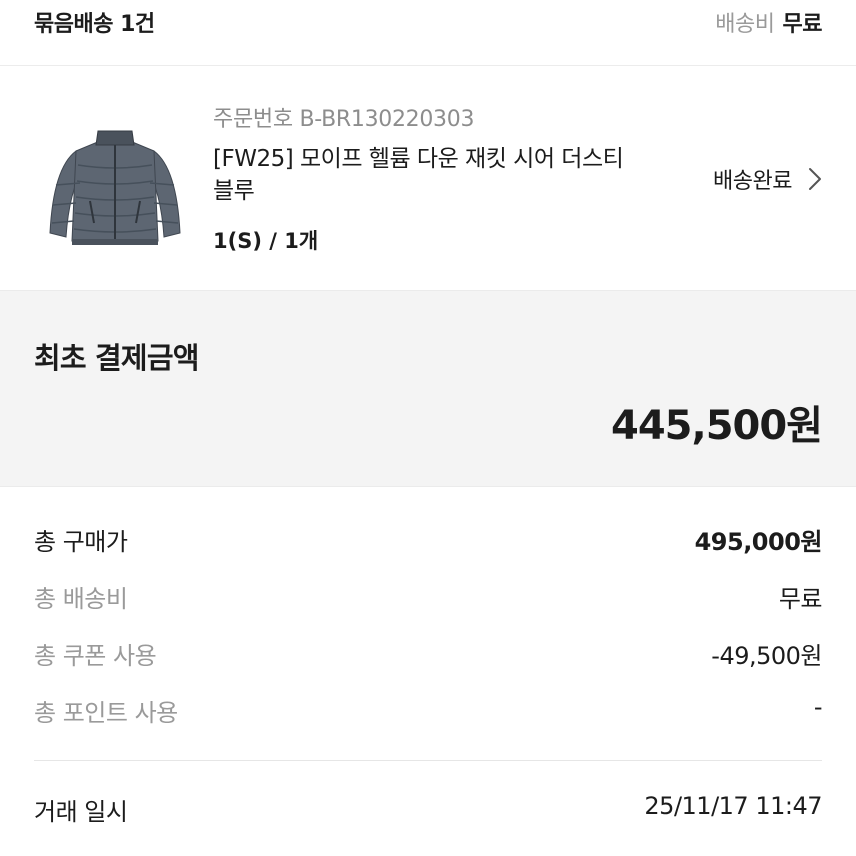 Image resolution: width=856 pixels, height=856 pixels. Describe the element at coordinates (81, 542) in the screenshot. I see `summary-label: 총 구매가` at that location.